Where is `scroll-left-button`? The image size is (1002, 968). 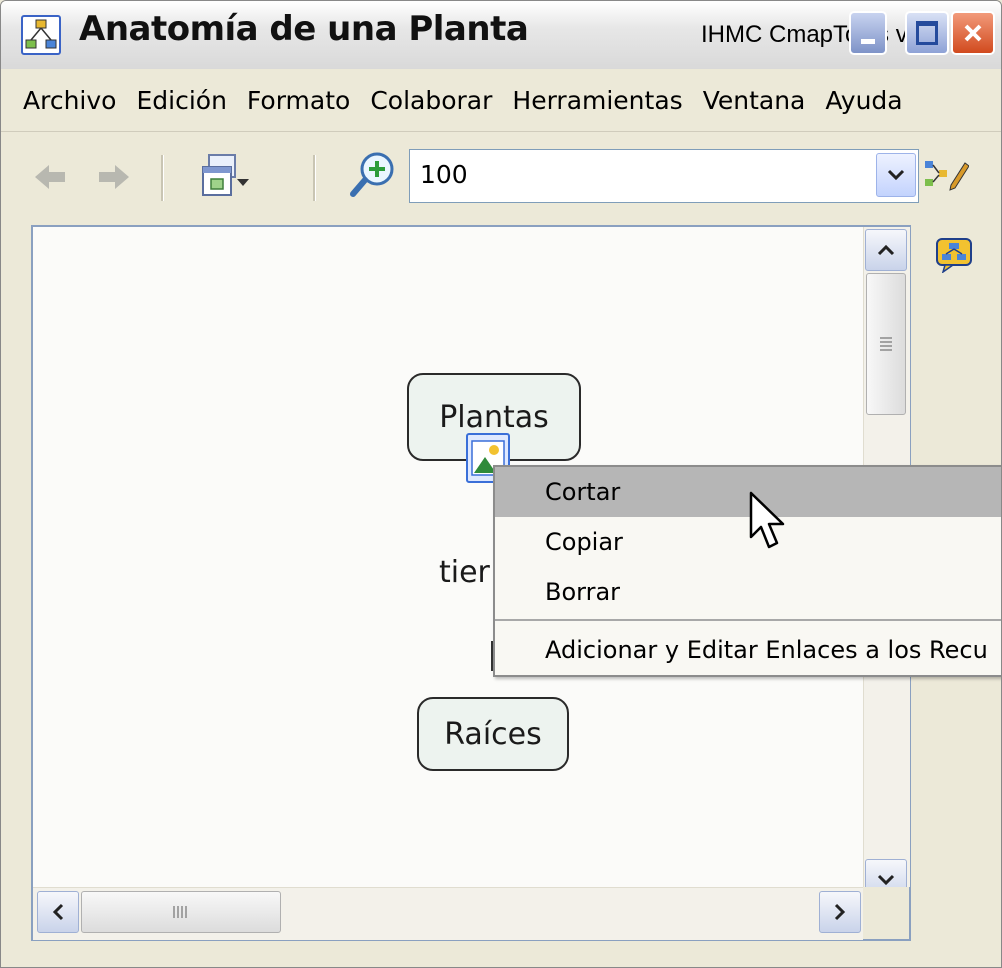
scroll-left-button is located at coordinates (58, 912).